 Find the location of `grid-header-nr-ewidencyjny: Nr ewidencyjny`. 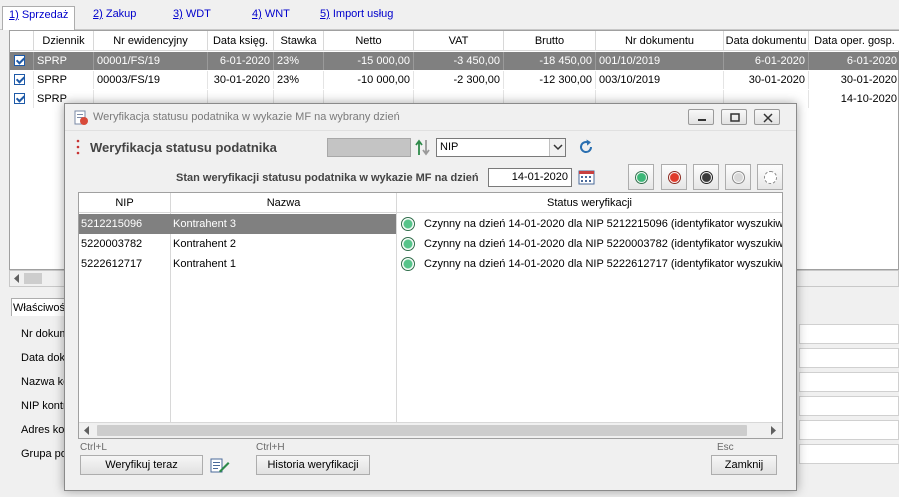

grid-header-nr-ewidencyjny: Nr ewidencyjny is located at coordinates (151, 41).